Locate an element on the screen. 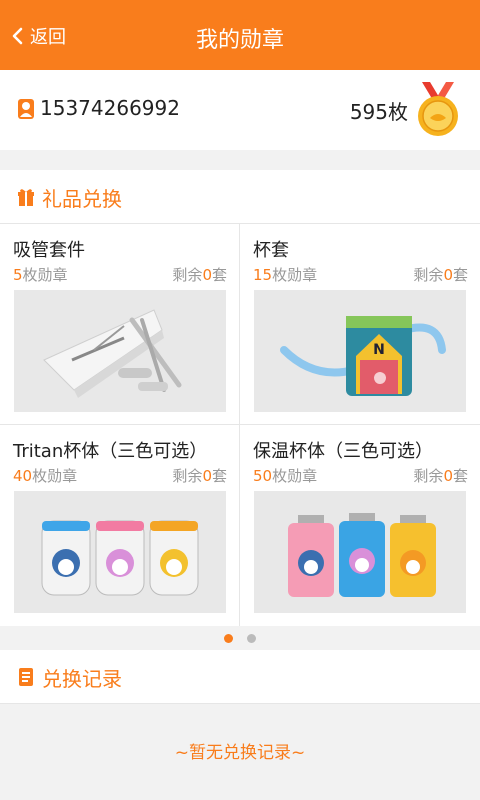 The image size is (480, 800). gift-item-straw-kit: 吸管套件 5枚勋章 剩余0套 is located at coordinates (120, 324).